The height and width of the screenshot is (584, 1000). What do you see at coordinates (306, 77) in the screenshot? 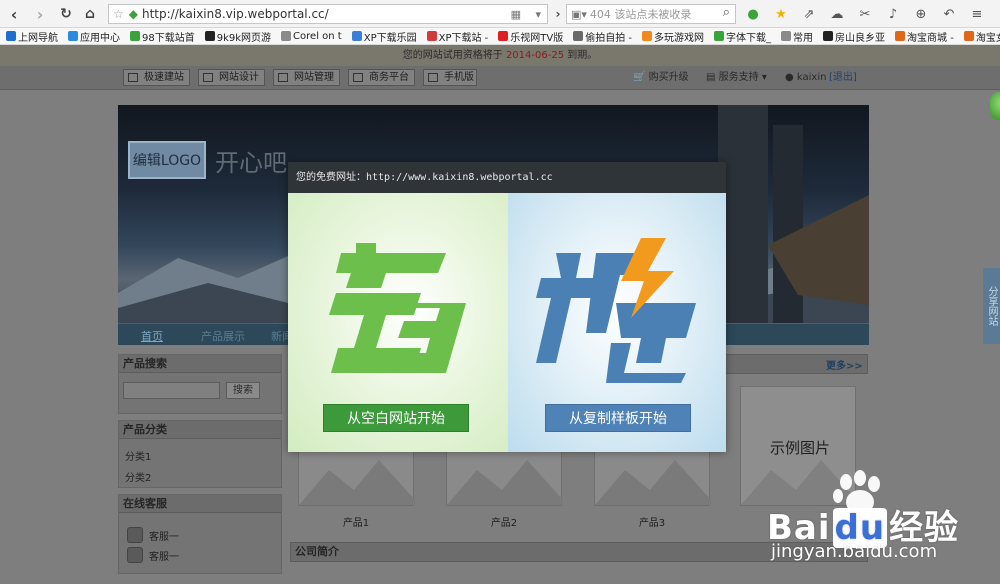
I see `tab-site-manage: 网站管理` at bounding box center [306, 77].